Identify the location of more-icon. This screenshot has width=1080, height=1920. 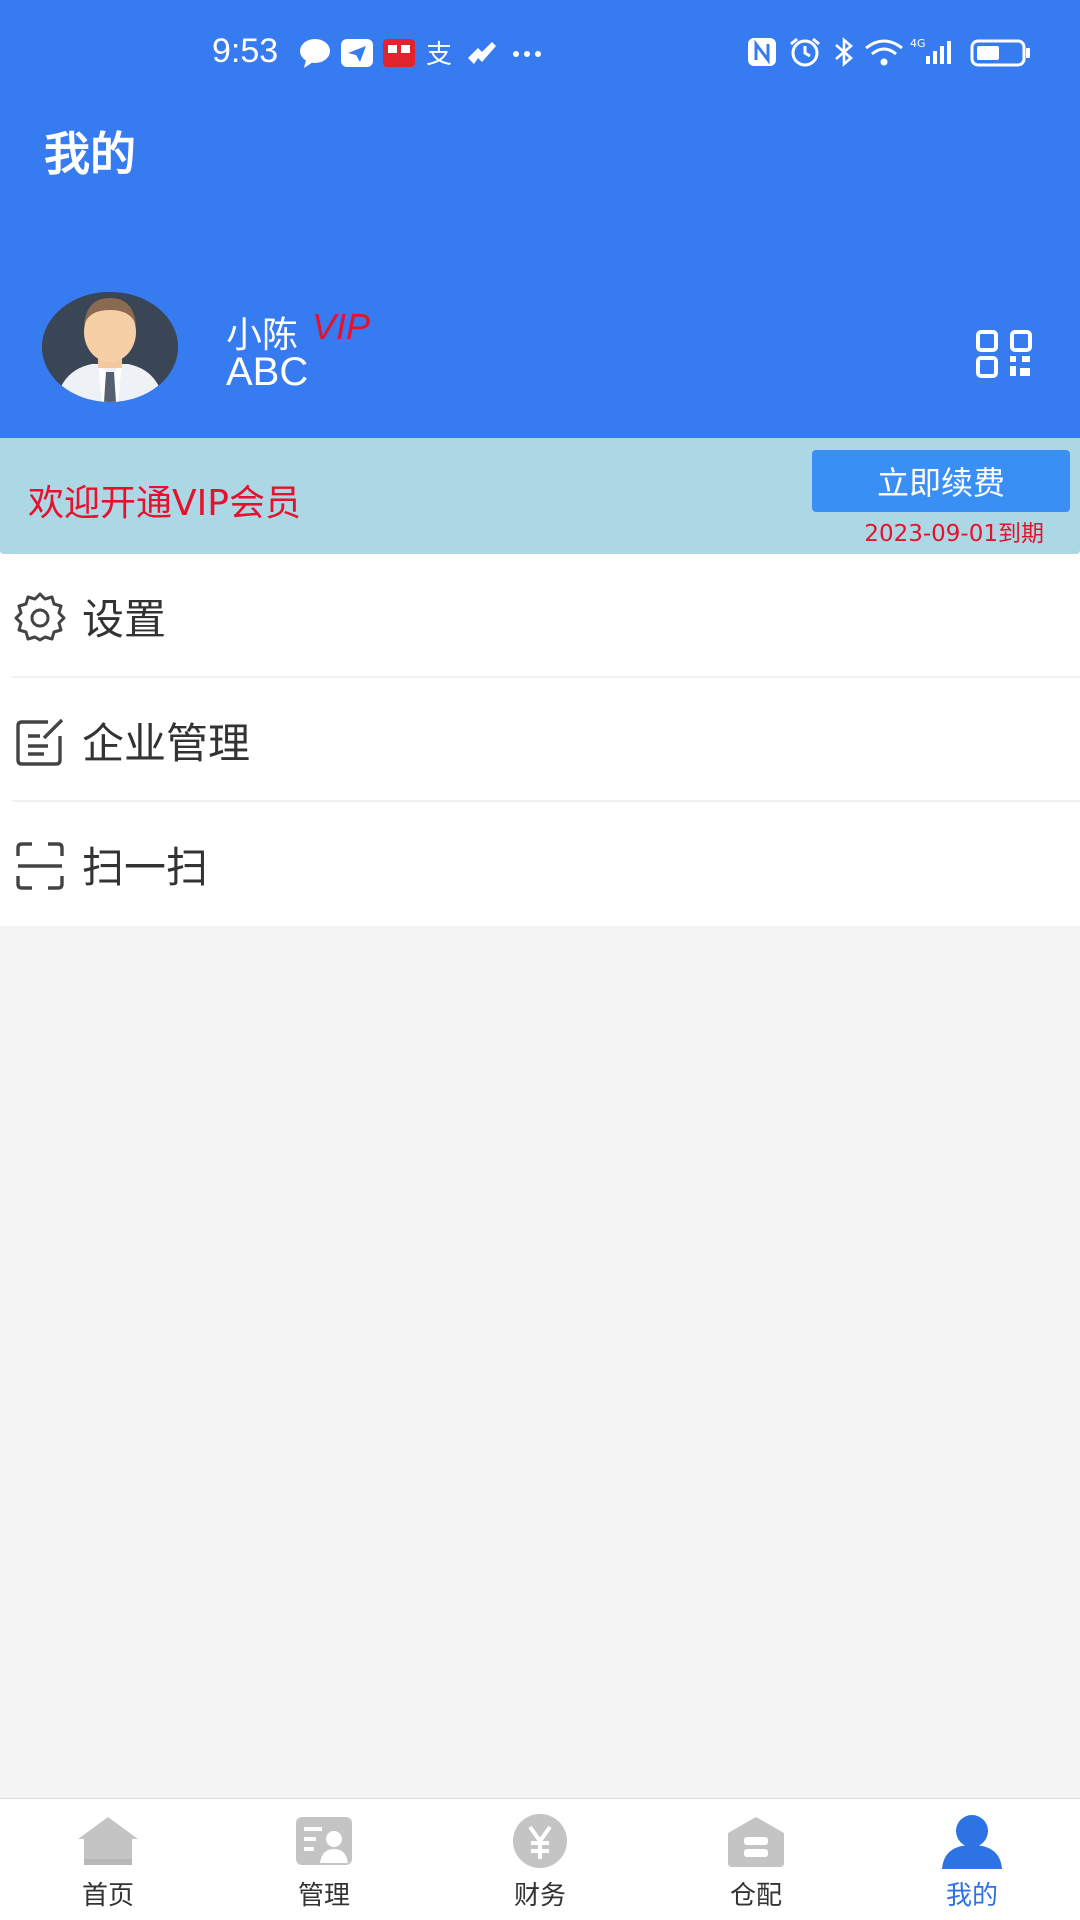
(527, 54).